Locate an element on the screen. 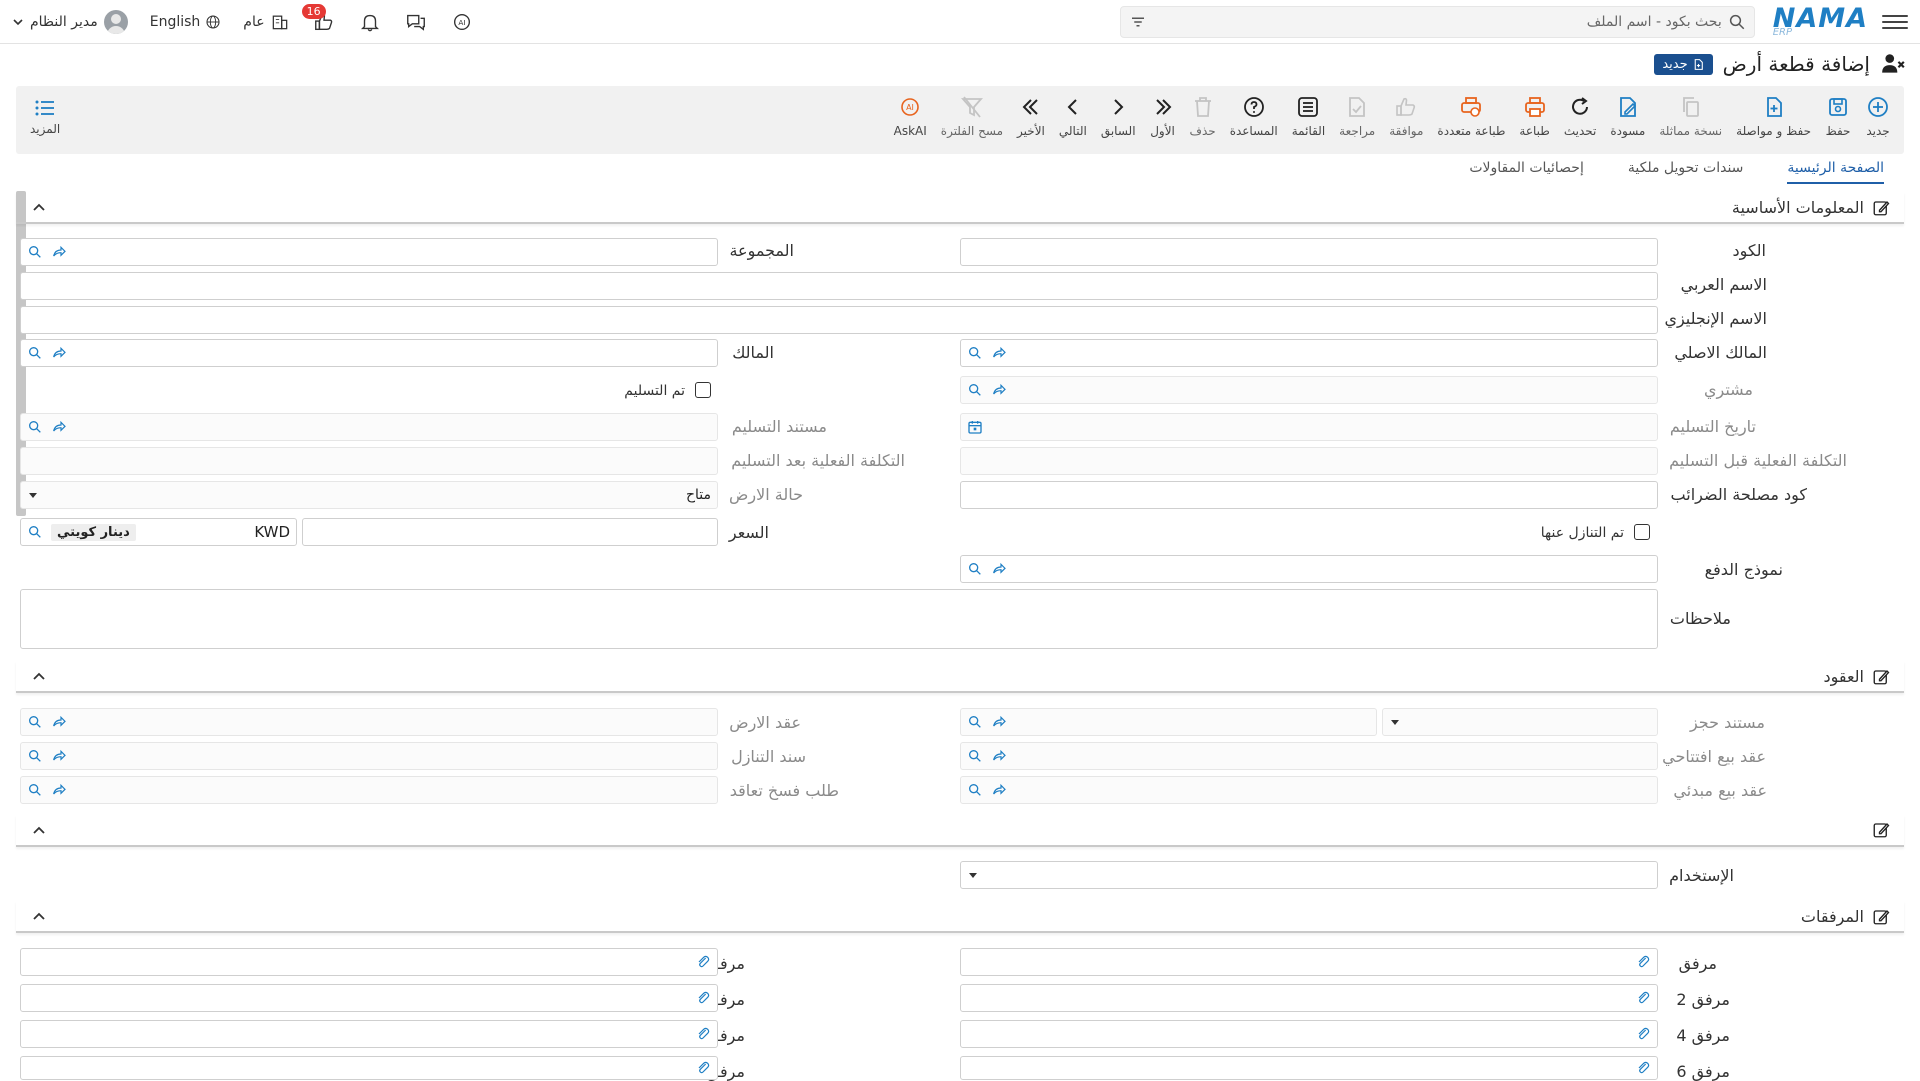 The height and width of the screenshot is (1081, 1920). delivered-checkbox is located at coordinates (703, 390).